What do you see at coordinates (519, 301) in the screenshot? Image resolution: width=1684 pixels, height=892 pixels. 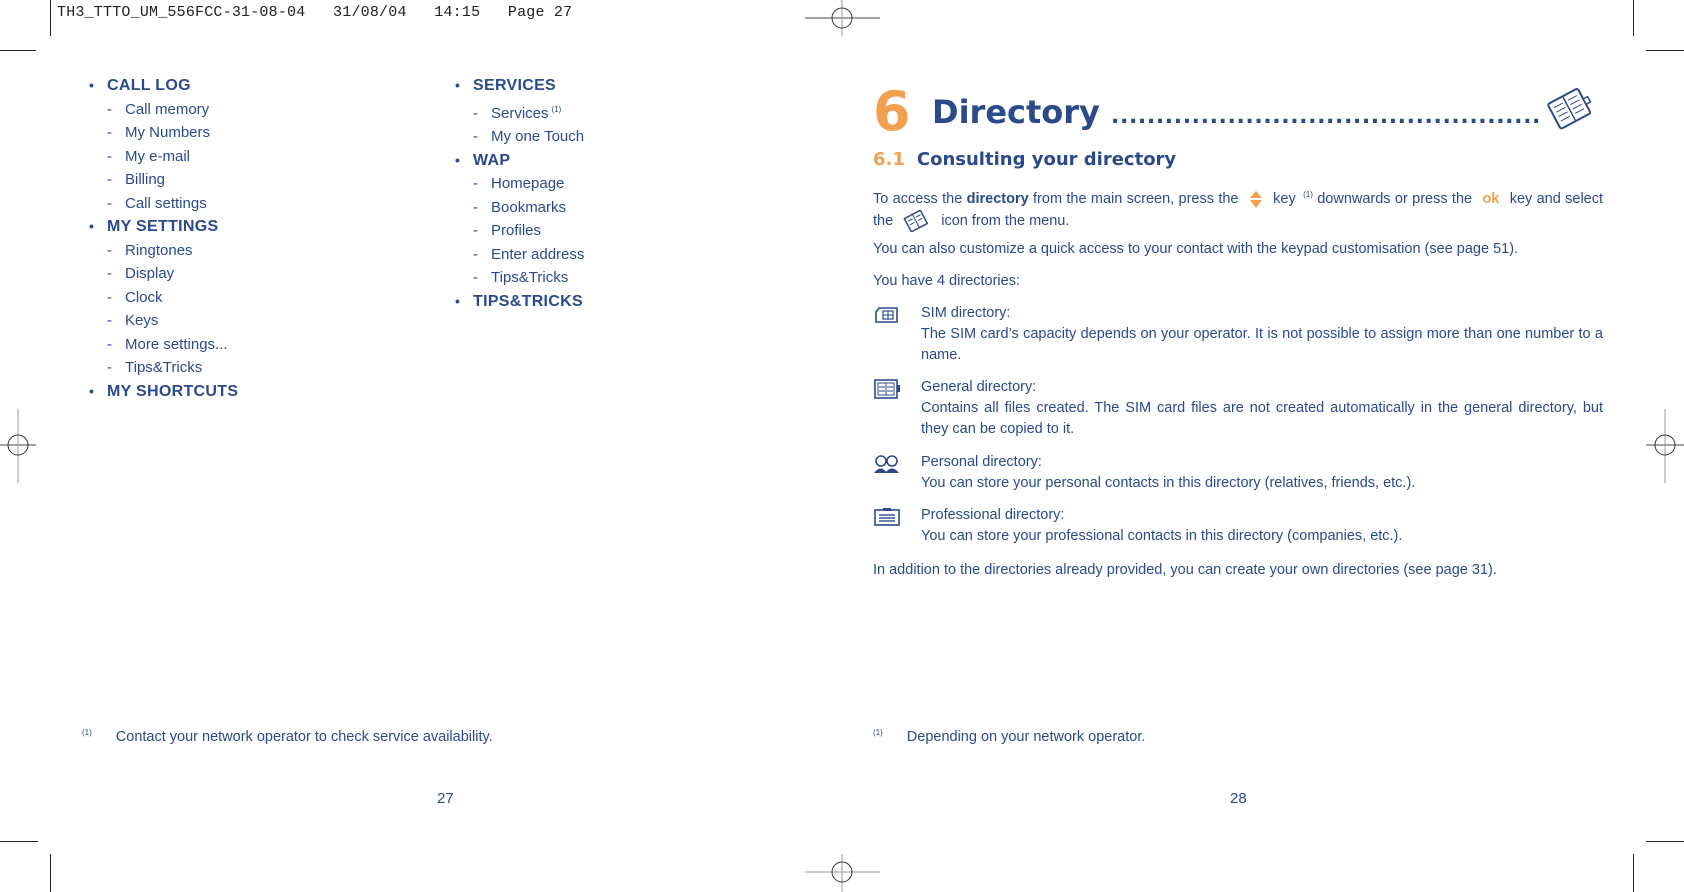 I see `menu-category-tips-tricks: • TIPS&TRICKS` at bounding box center [519, 301].